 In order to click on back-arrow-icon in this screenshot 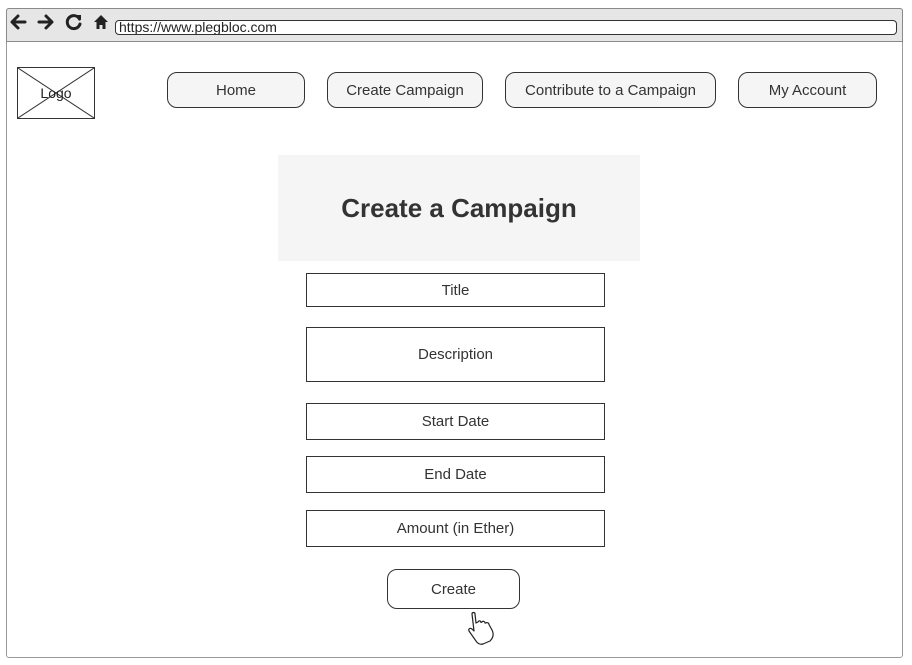, I will do `click(18, 22)`.